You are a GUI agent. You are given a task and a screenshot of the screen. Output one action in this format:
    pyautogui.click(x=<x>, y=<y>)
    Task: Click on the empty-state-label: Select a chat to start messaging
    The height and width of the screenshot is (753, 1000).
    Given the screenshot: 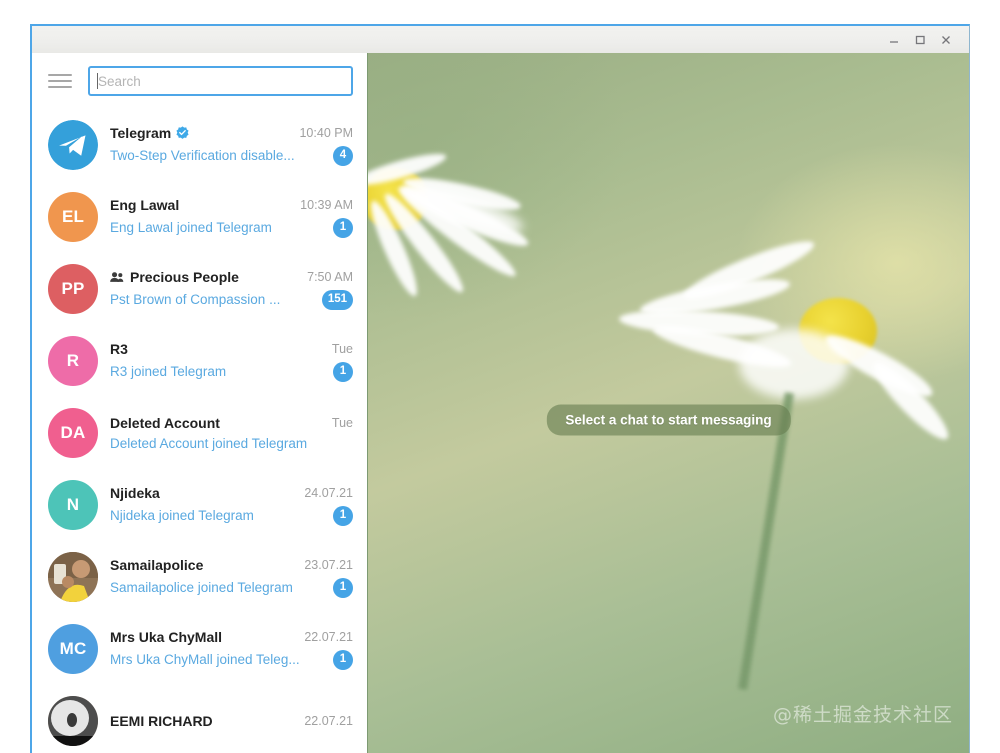 What is the action you would take?
    pyautogui.click(x=668, y=420)
    